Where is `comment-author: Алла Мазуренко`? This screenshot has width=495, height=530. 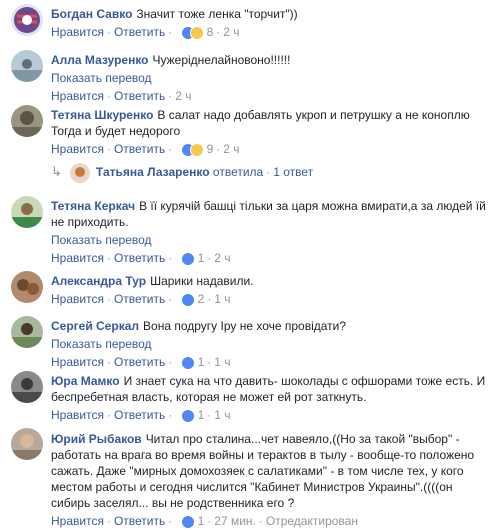 comment-author: Алла Мазуренко is located at coordinates (100, 60).